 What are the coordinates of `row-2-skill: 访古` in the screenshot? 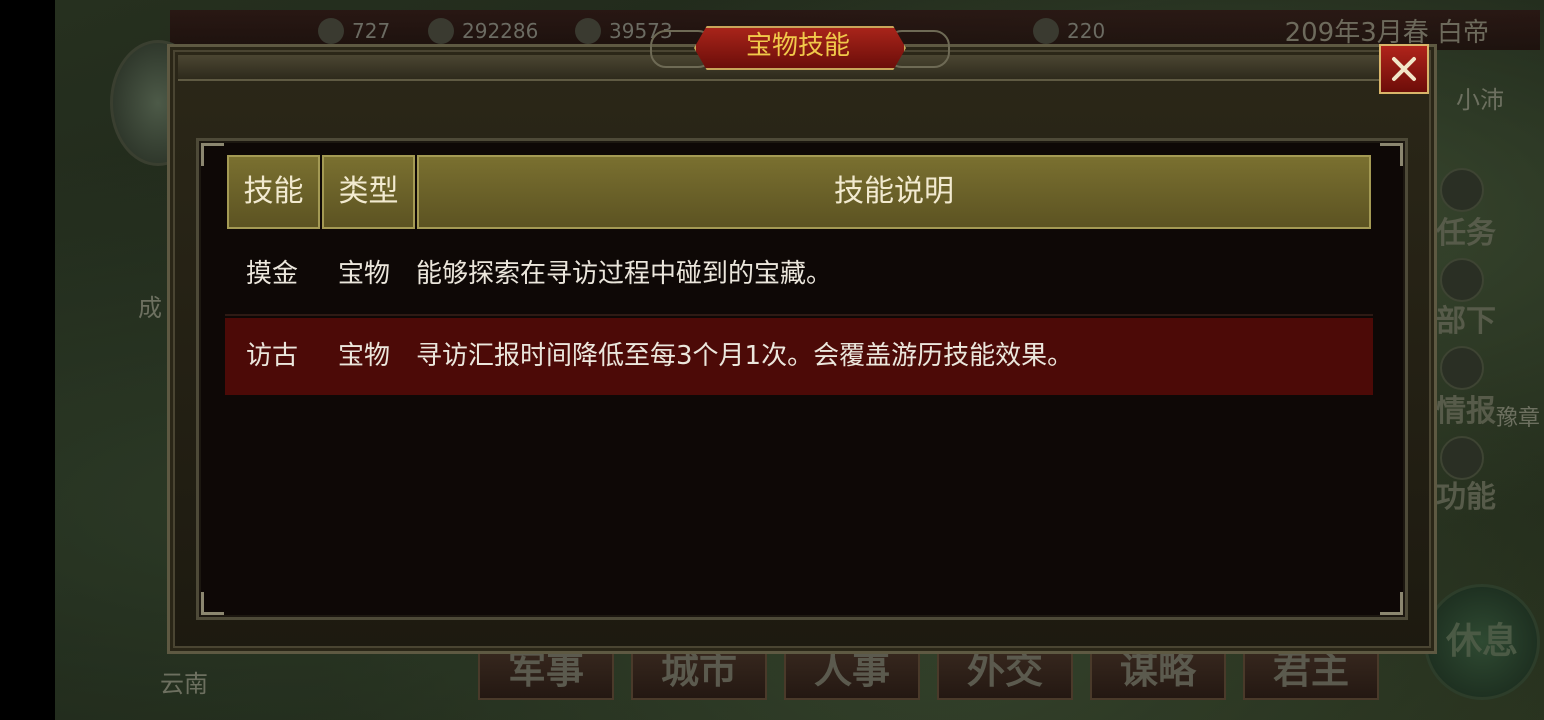 It's located at (272, 356).